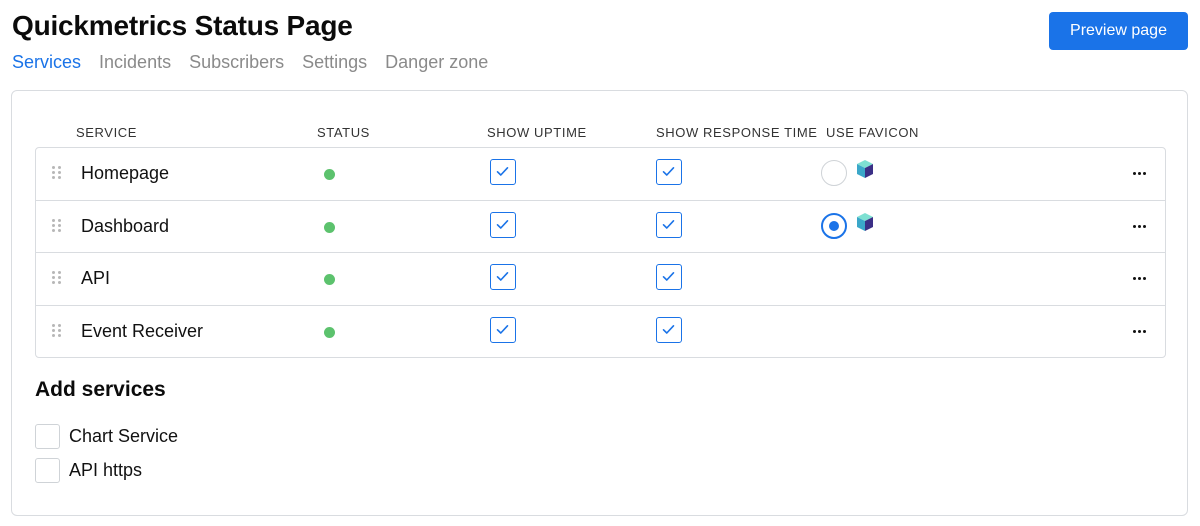 The image size is (1200, 526). Describe the element at coordinates (135, 62) in the screenshot. I see `tab-incidents: Incidents` at that location.